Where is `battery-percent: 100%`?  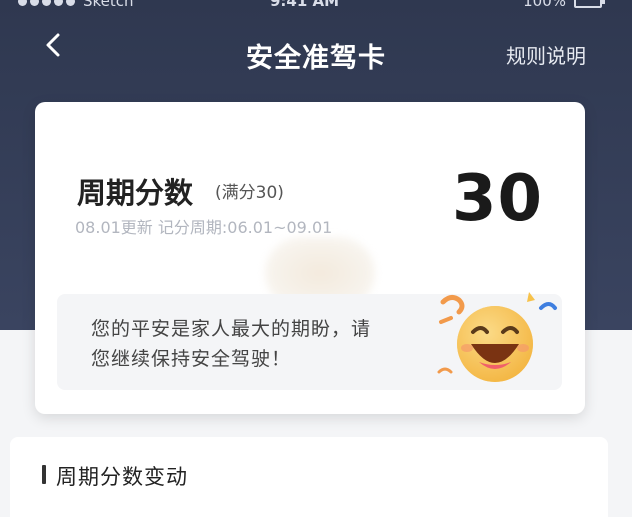 battery-percent: 100% is located at coordinates (544, 5).